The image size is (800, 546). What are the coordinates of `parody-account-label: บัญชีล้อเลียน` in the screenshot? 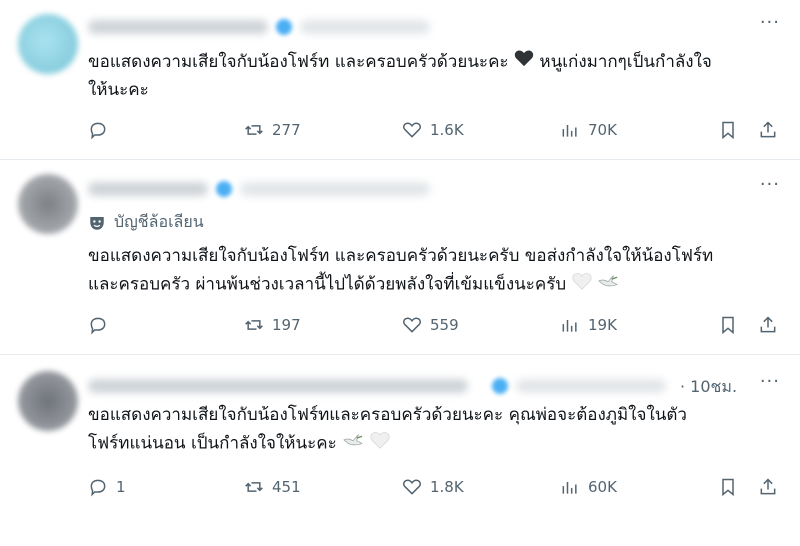 It's located at (146, 222).